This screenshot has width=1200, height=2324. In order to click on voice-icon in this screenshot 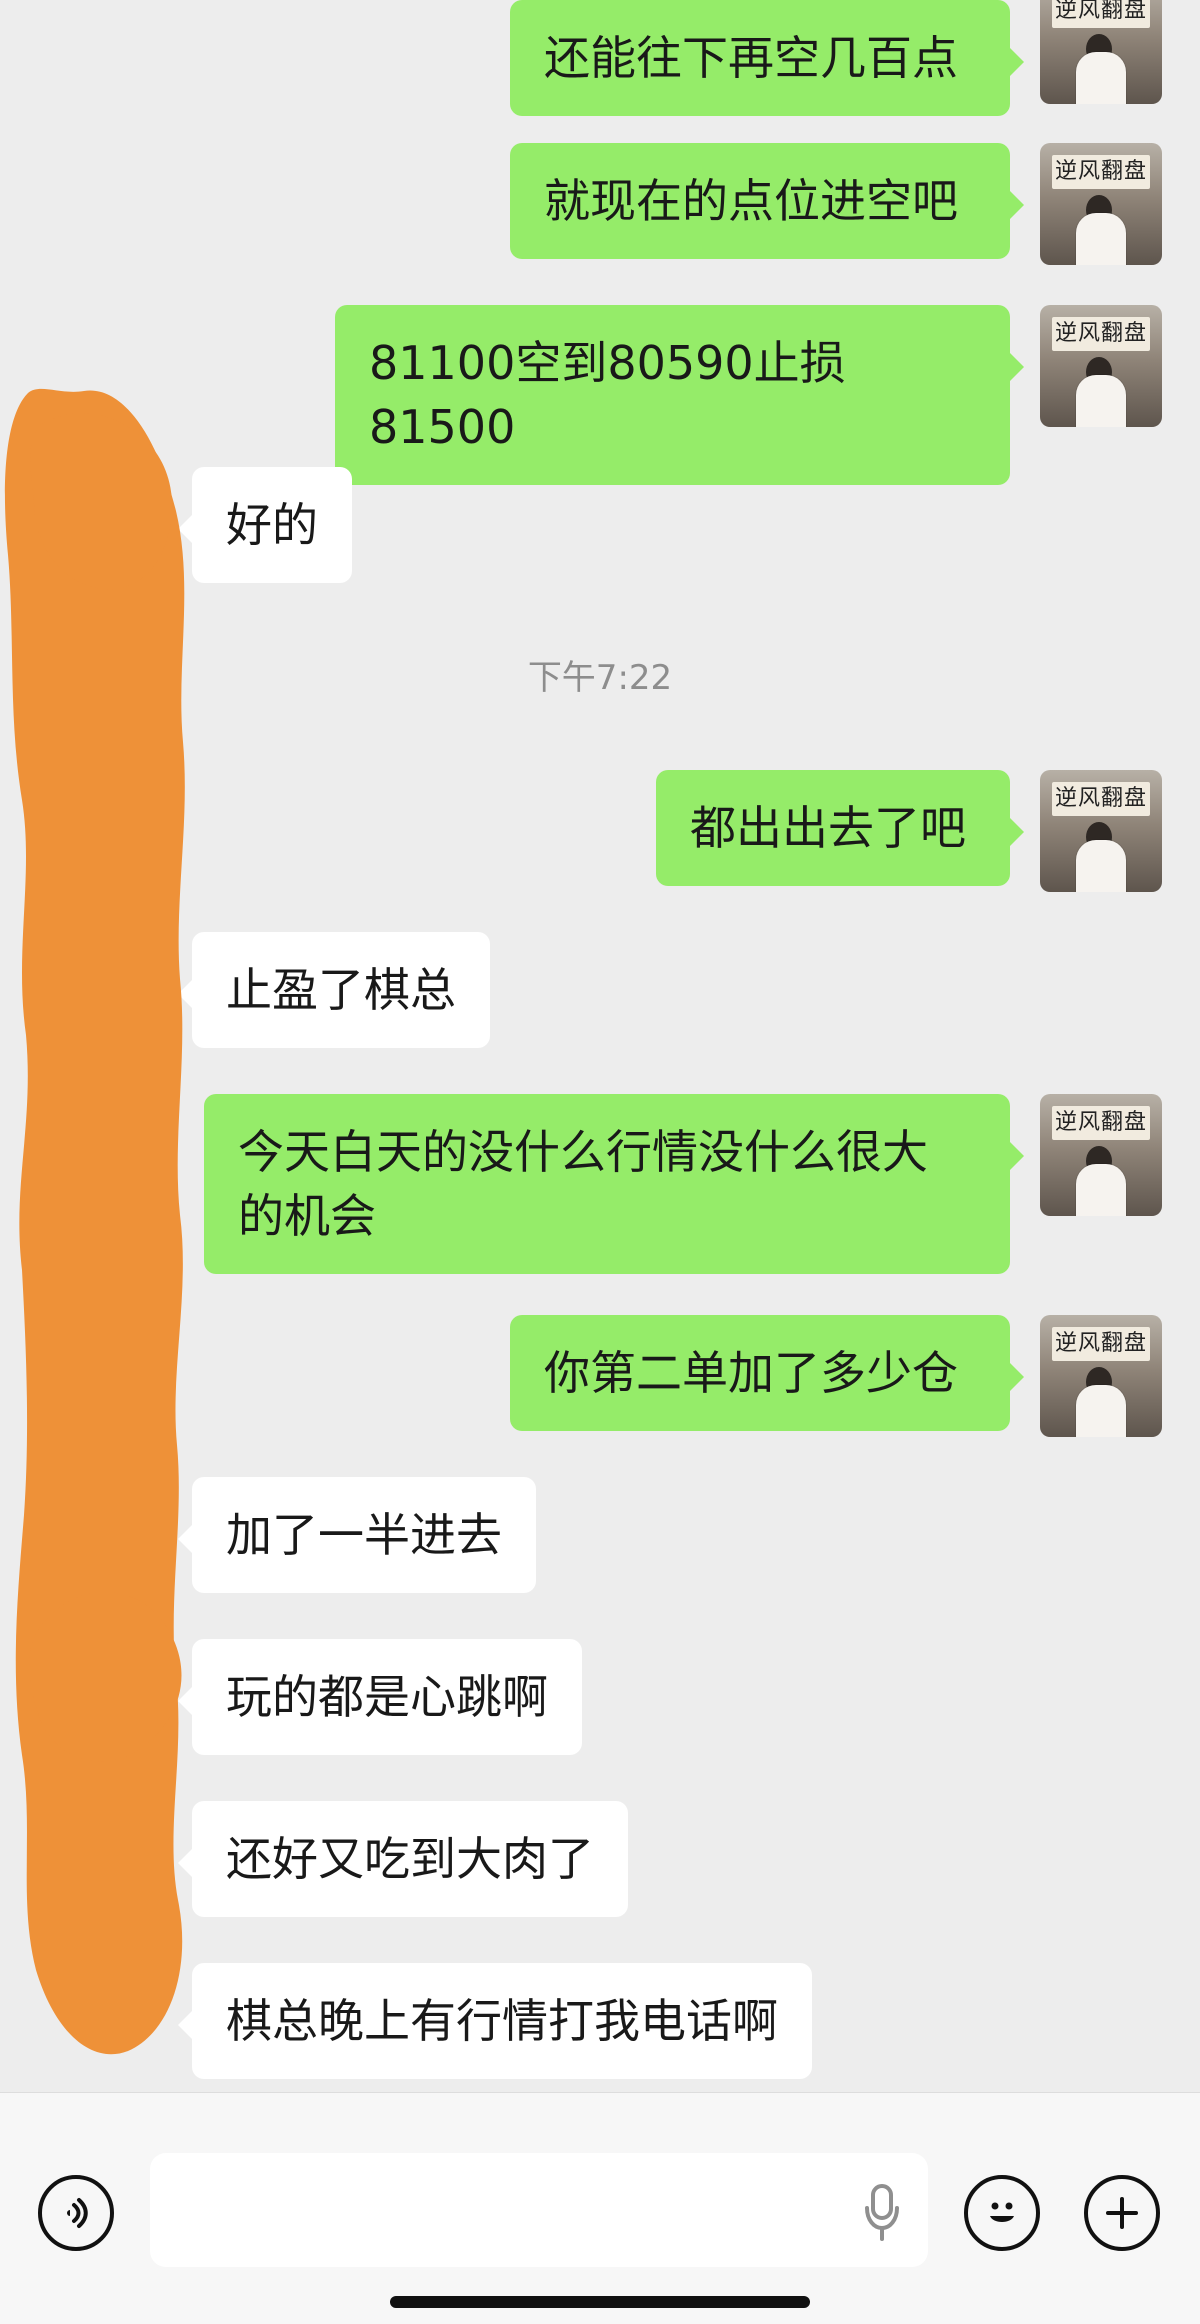, I will do `click(77, 2213)`.